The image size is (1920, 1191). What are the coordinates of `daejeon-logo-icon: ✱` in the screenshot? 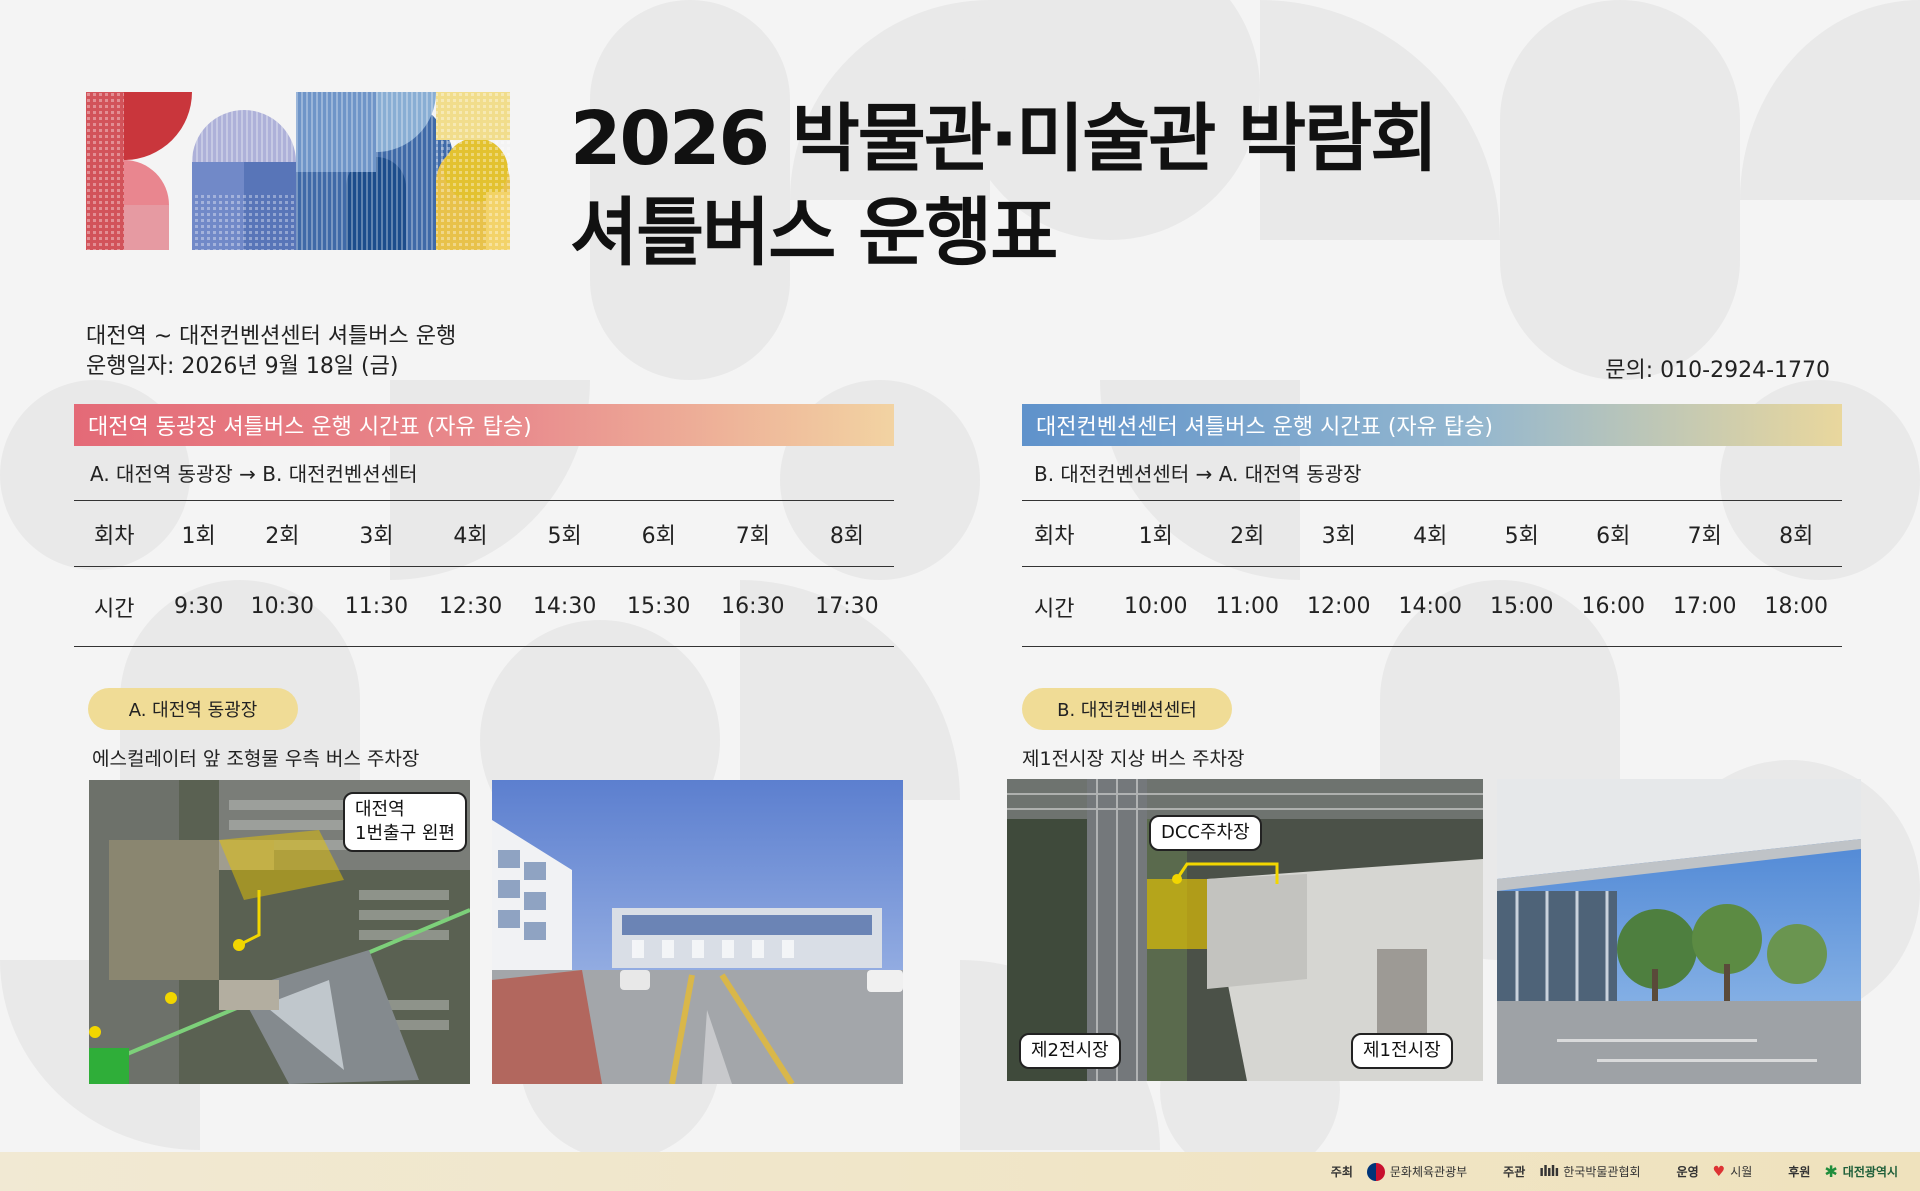 It's located at (1831, 1171).